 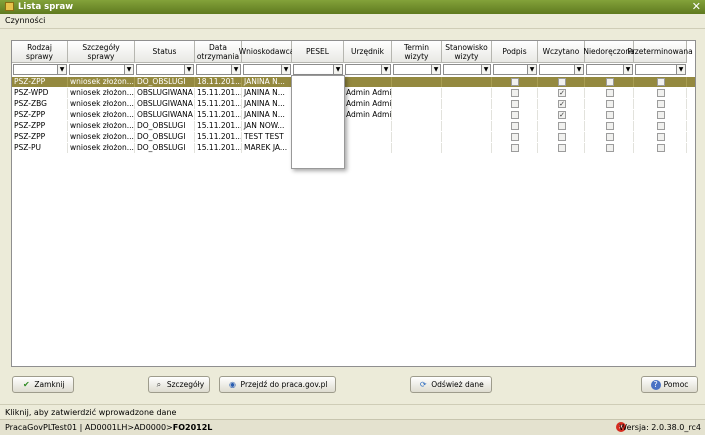 I want to click on help-button: ? Pomoc, so click(x=669, y=384).